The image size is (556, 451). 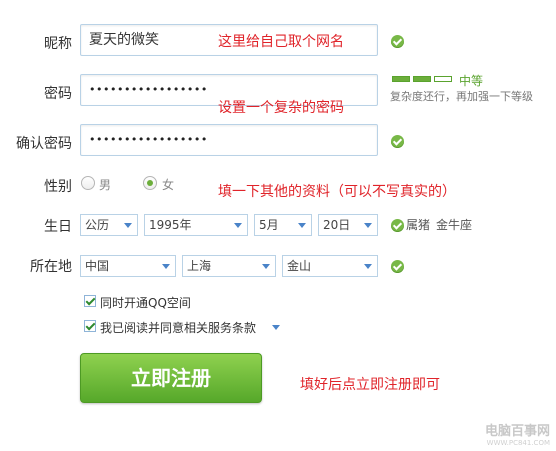 I want to click on country-select: 中国, so click(x=128, y=266).